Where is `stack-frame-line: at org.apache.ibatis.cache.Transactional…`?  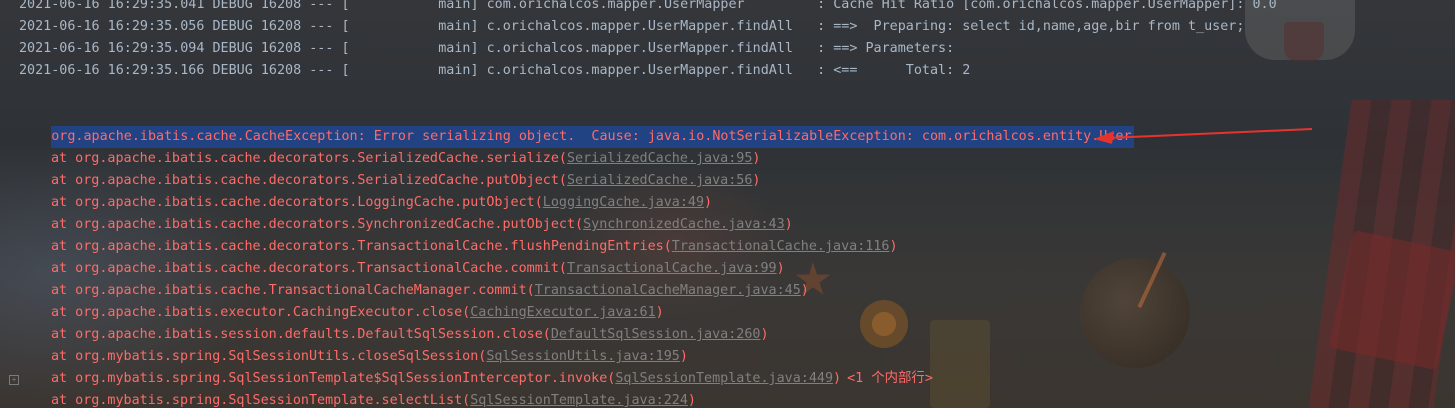
stack-frame-line: at org.apache.ibatis.cache.Transactional… is located at coordinates (727, 291).